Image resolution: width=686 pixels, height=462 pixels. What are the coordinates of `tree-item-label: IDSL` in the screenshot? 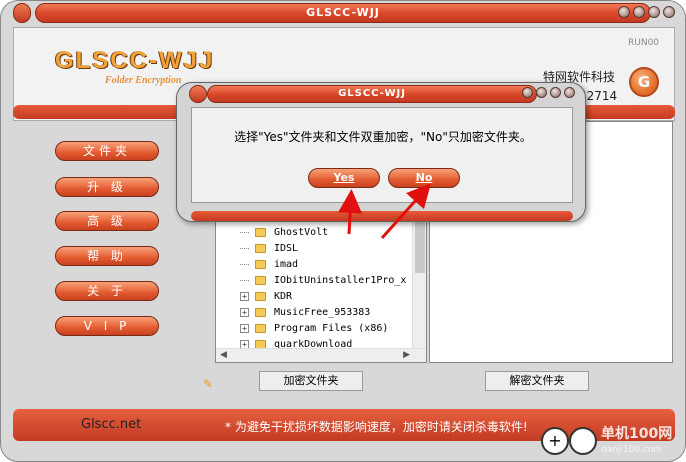 It's located at (286, 248).